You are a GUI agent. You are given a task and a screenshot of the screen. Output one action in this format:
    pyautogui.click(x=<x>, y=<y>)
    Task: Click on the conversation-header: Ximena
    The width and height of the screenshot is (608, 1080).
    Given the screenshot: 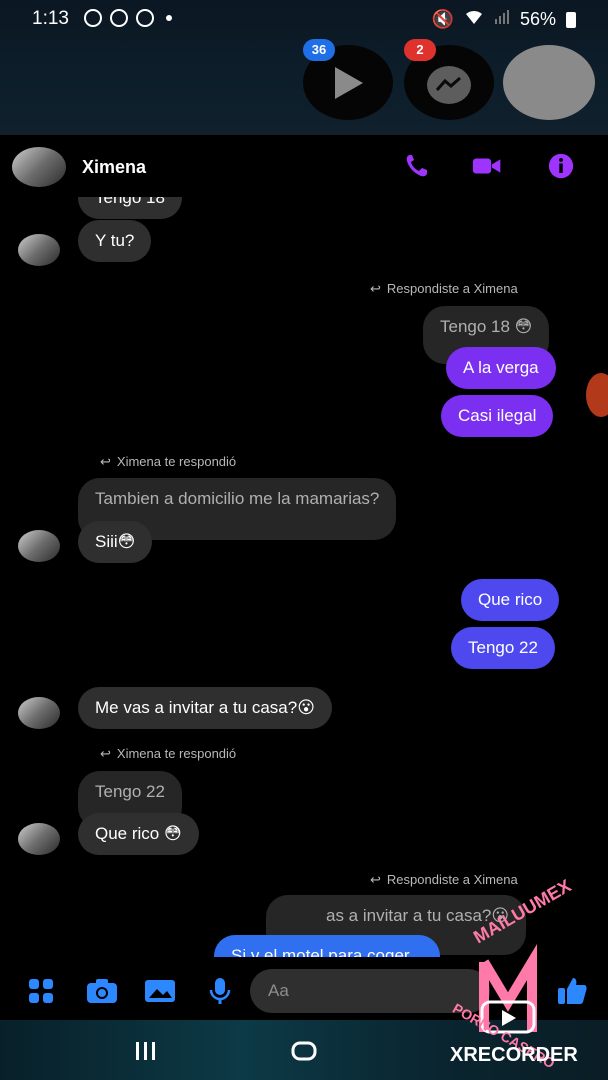 What is the action you would take?
    pyautogui.click(x=304, y=165)
    